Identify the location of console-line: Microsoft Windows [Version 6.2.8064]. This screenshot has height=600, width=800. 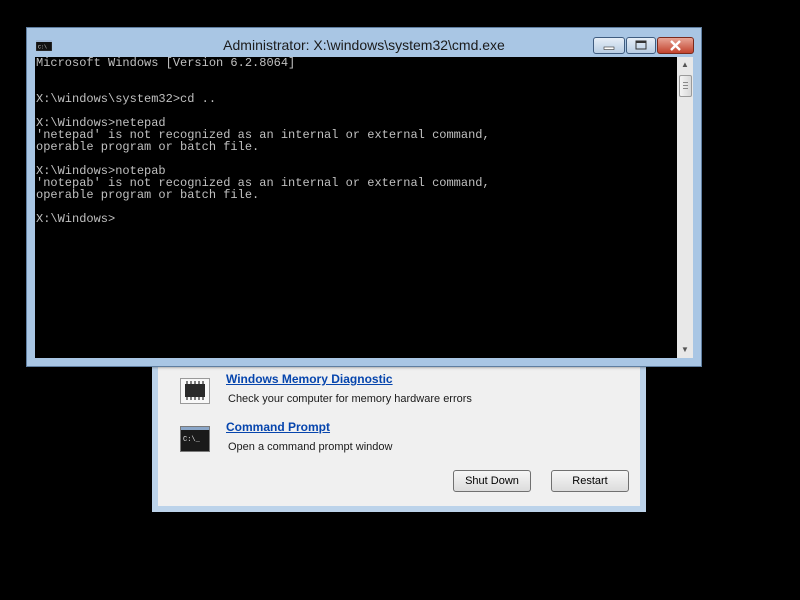
(166, 63).